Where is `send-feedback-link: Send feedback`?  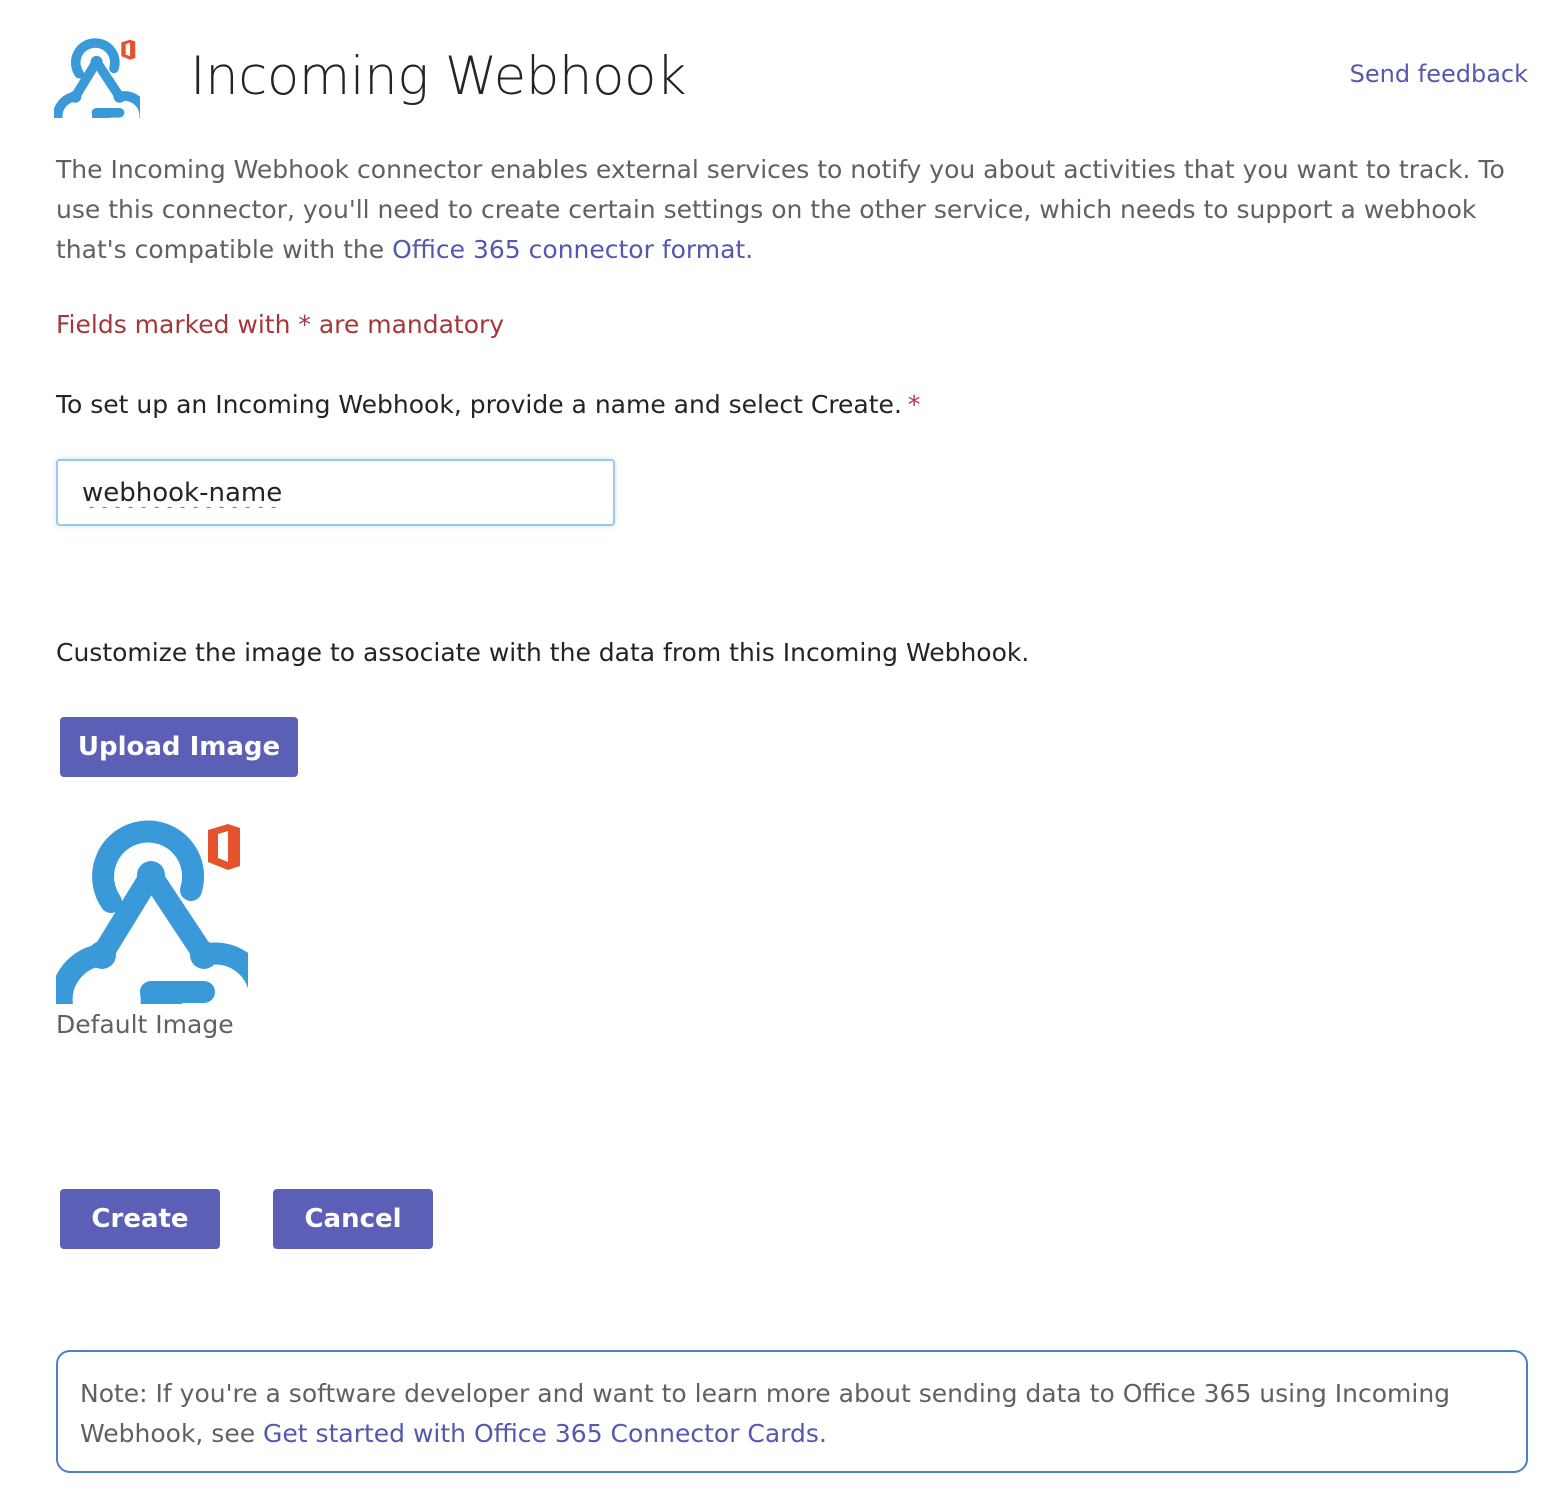 send-feedback-link: Send feedback is located at coordinates (1439, 74).